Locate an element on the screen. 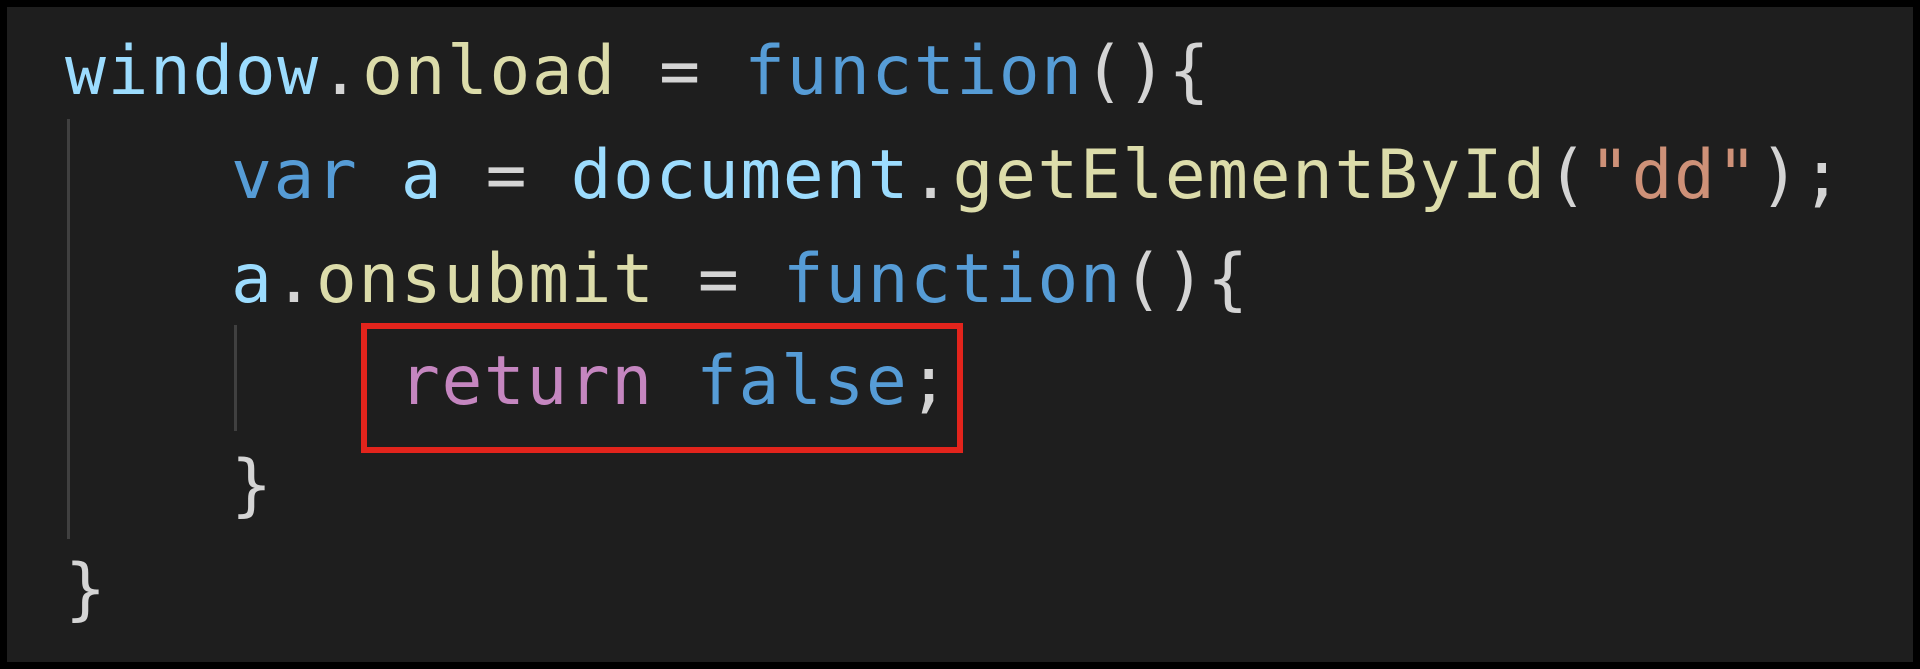  token-punctuation is located at coordinates (379, 175).